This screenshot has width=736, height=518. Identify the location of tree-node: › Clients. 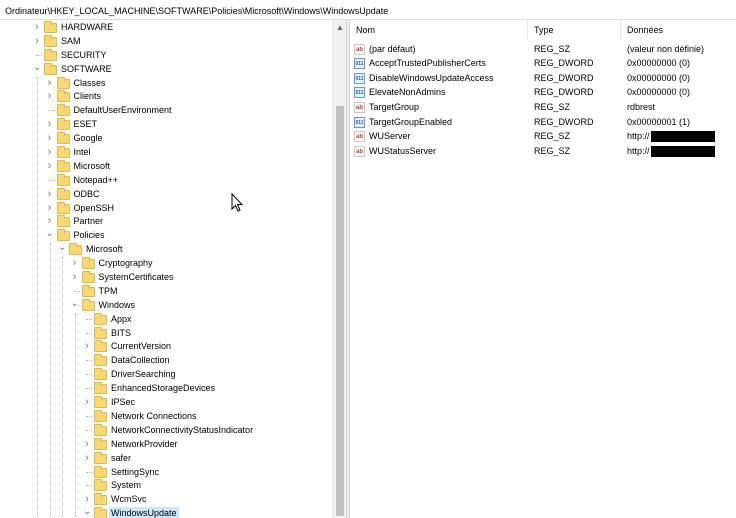
(166, 97).